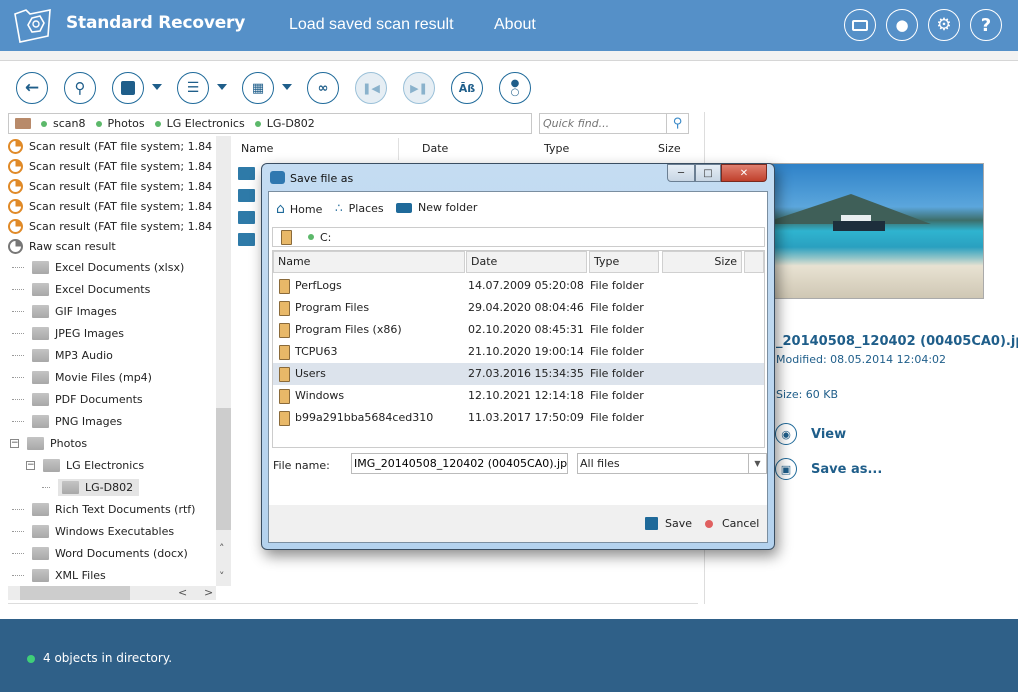 The height and width of the screenshot is (692, 1018). What do you see at coordinates (60, 355) in the screenshot?
I see `tree-item-folder: MP3 Audio` at bounding box center [60, 355].